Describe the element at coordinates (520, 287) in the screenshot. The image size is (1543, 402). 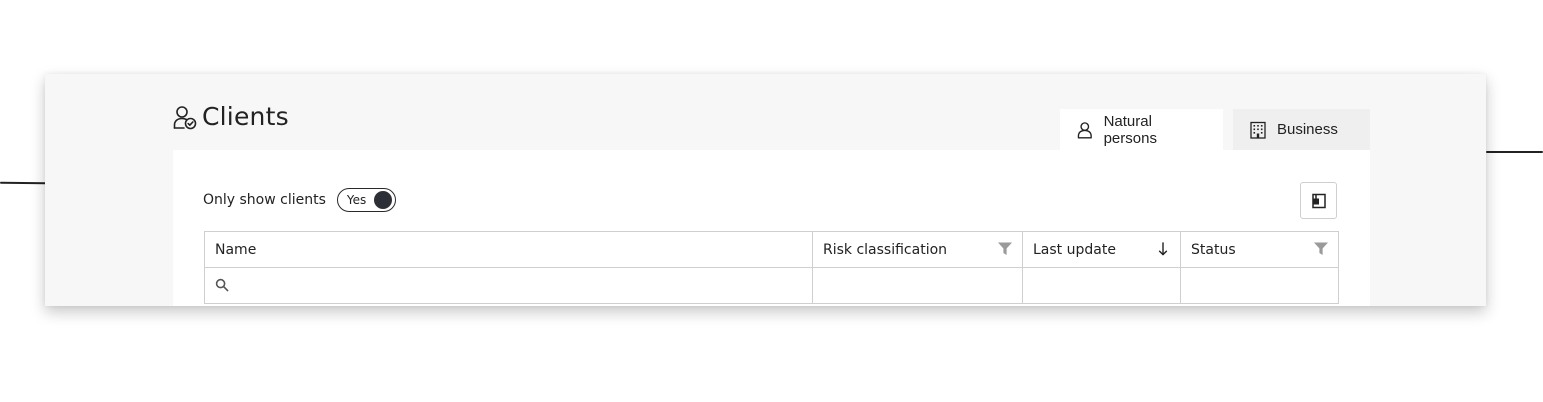
I see `name-search-input` at that location.